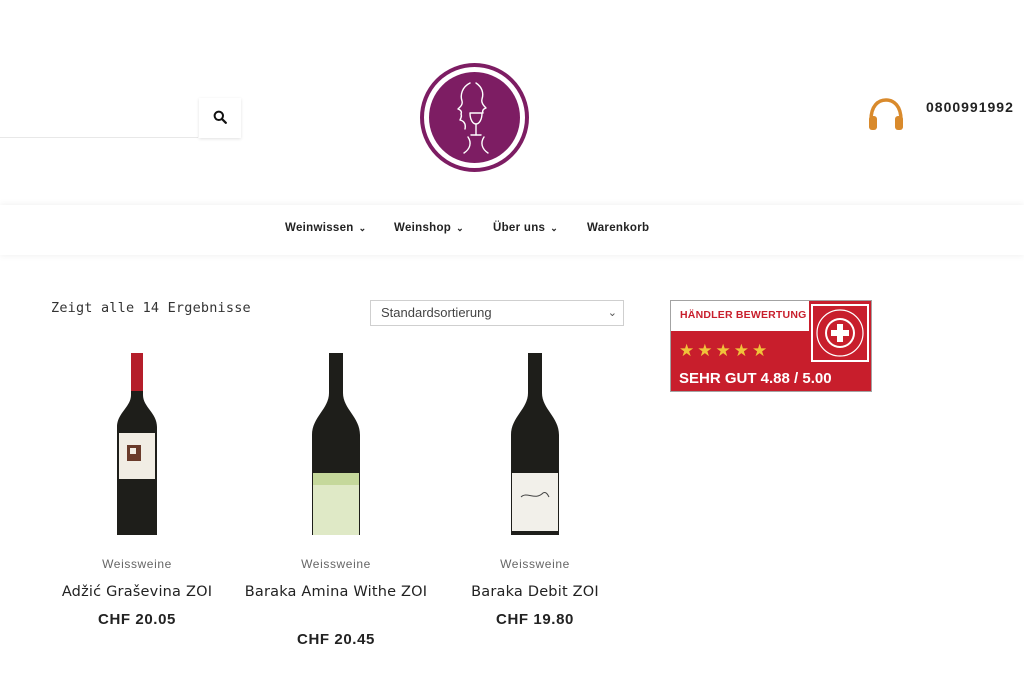 The height and width of the screenshot is (683, 1024). What do you see at coordinates (945, 116) in the screenshot?
I see `contact-phone: 0800991992` at bounding box center [945, 116].